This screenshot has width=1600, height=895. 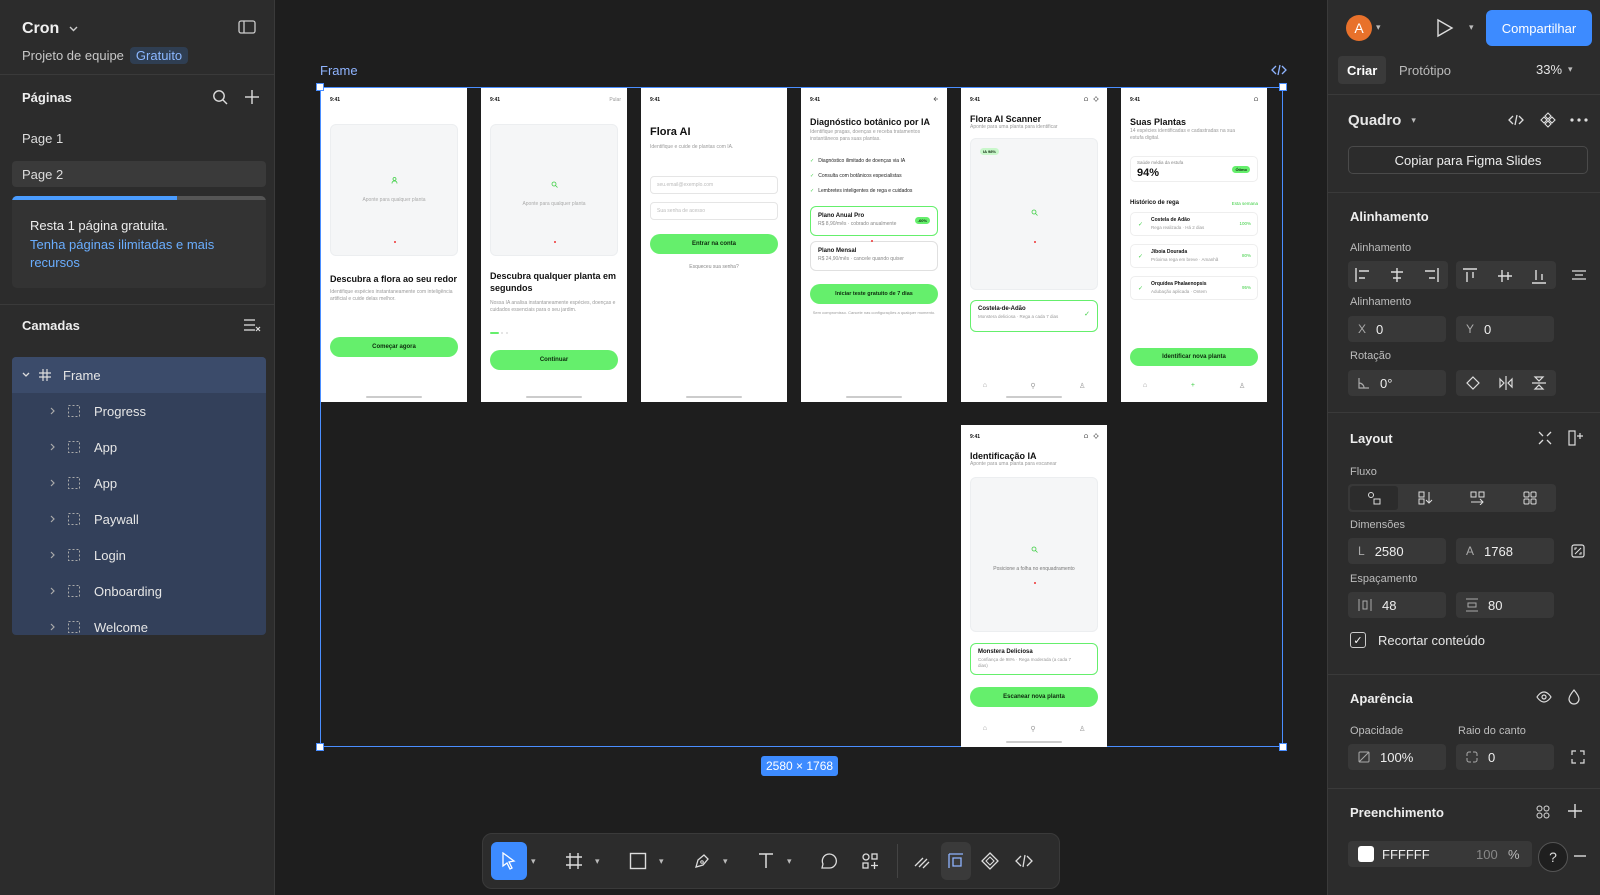 I want to click on prototype-mode, so click(x=990, y=861).